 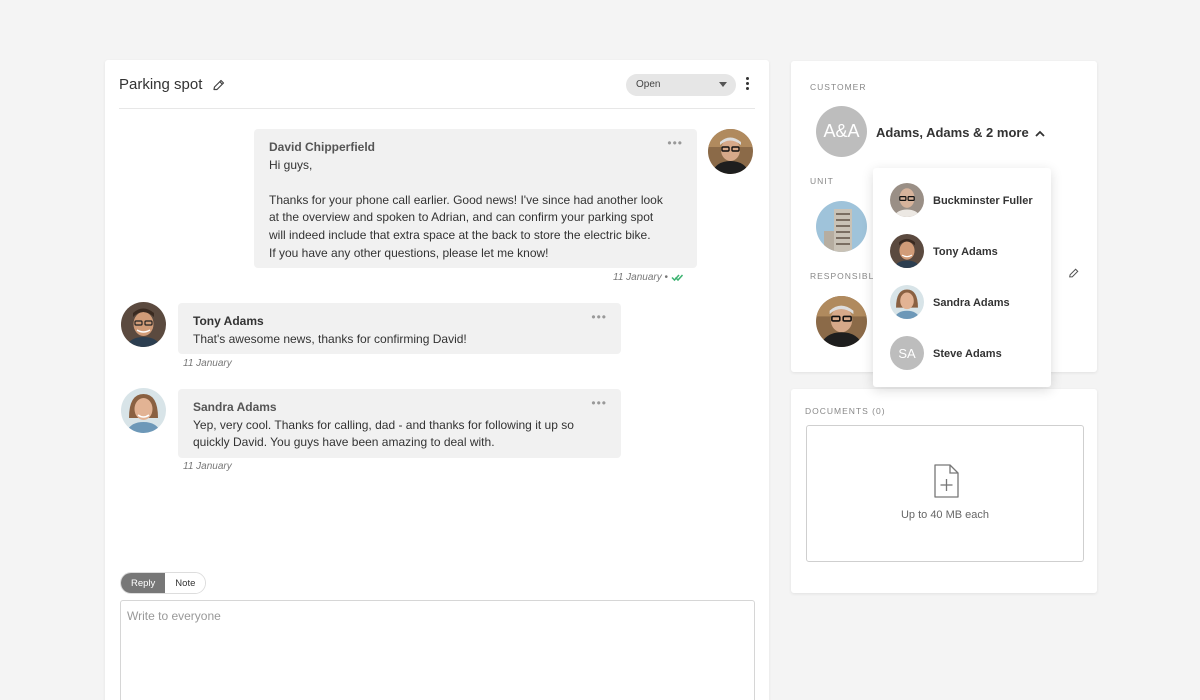 I want to click on conversation-header: Parking spot Open, so click(x=437, y=84).